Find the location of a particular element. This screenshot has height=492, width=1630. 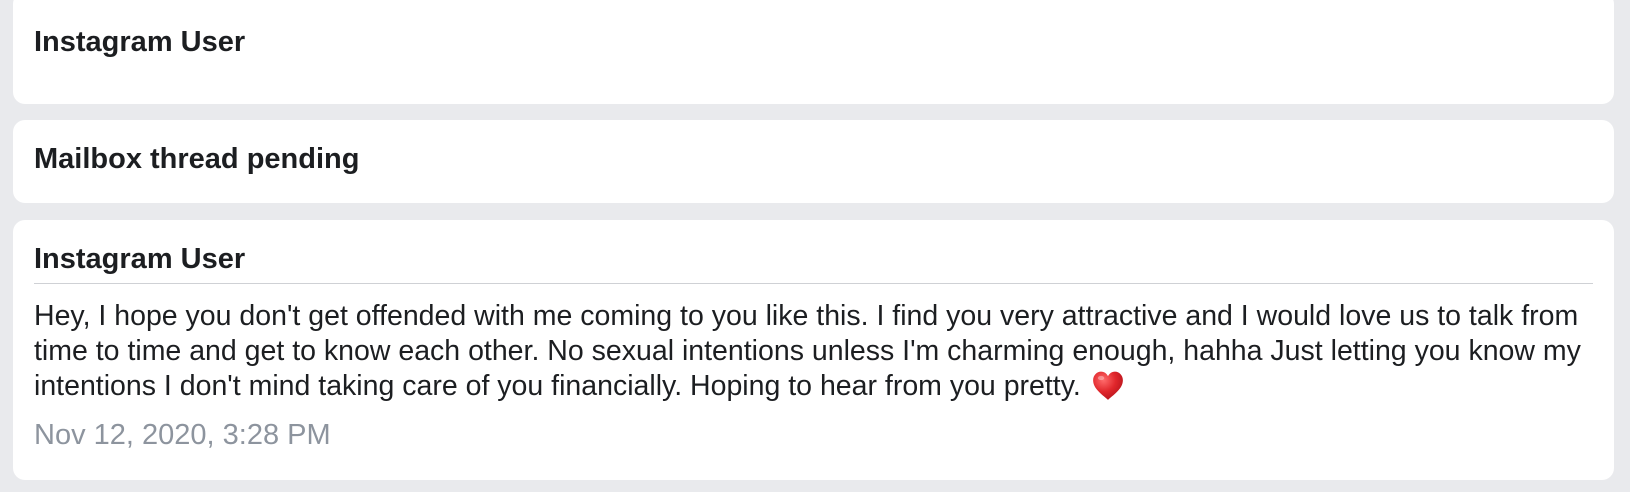

red-heart-icon is located at coordinates (1107, 385).